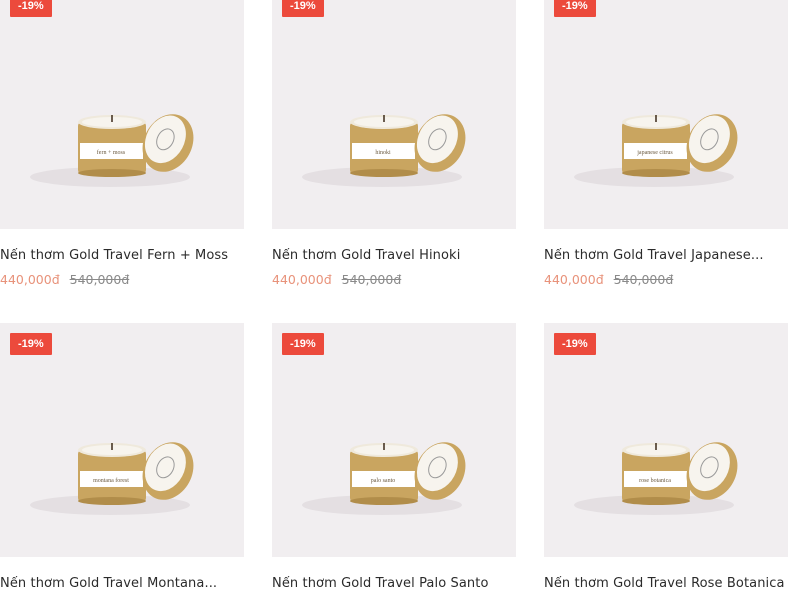 Image resolution: width=800 pixels, height=603 pixels. Describe the element at coordinates (122, 258) in the screenshot. I see `product-title: Nến thơm Gold Travel Fern + Moss` at that location.